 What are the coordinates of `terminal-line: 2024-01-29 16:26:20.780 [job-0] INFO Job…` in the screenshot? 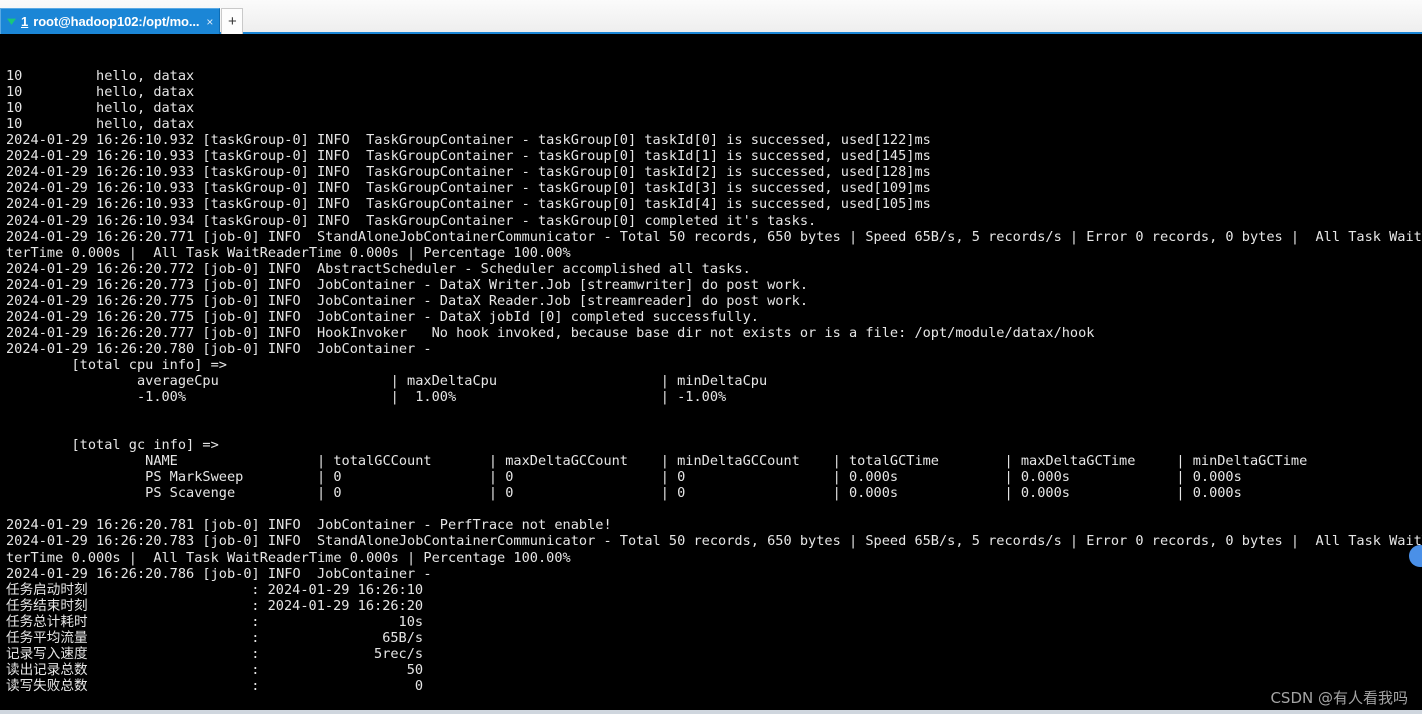 It's located at (223, 348).